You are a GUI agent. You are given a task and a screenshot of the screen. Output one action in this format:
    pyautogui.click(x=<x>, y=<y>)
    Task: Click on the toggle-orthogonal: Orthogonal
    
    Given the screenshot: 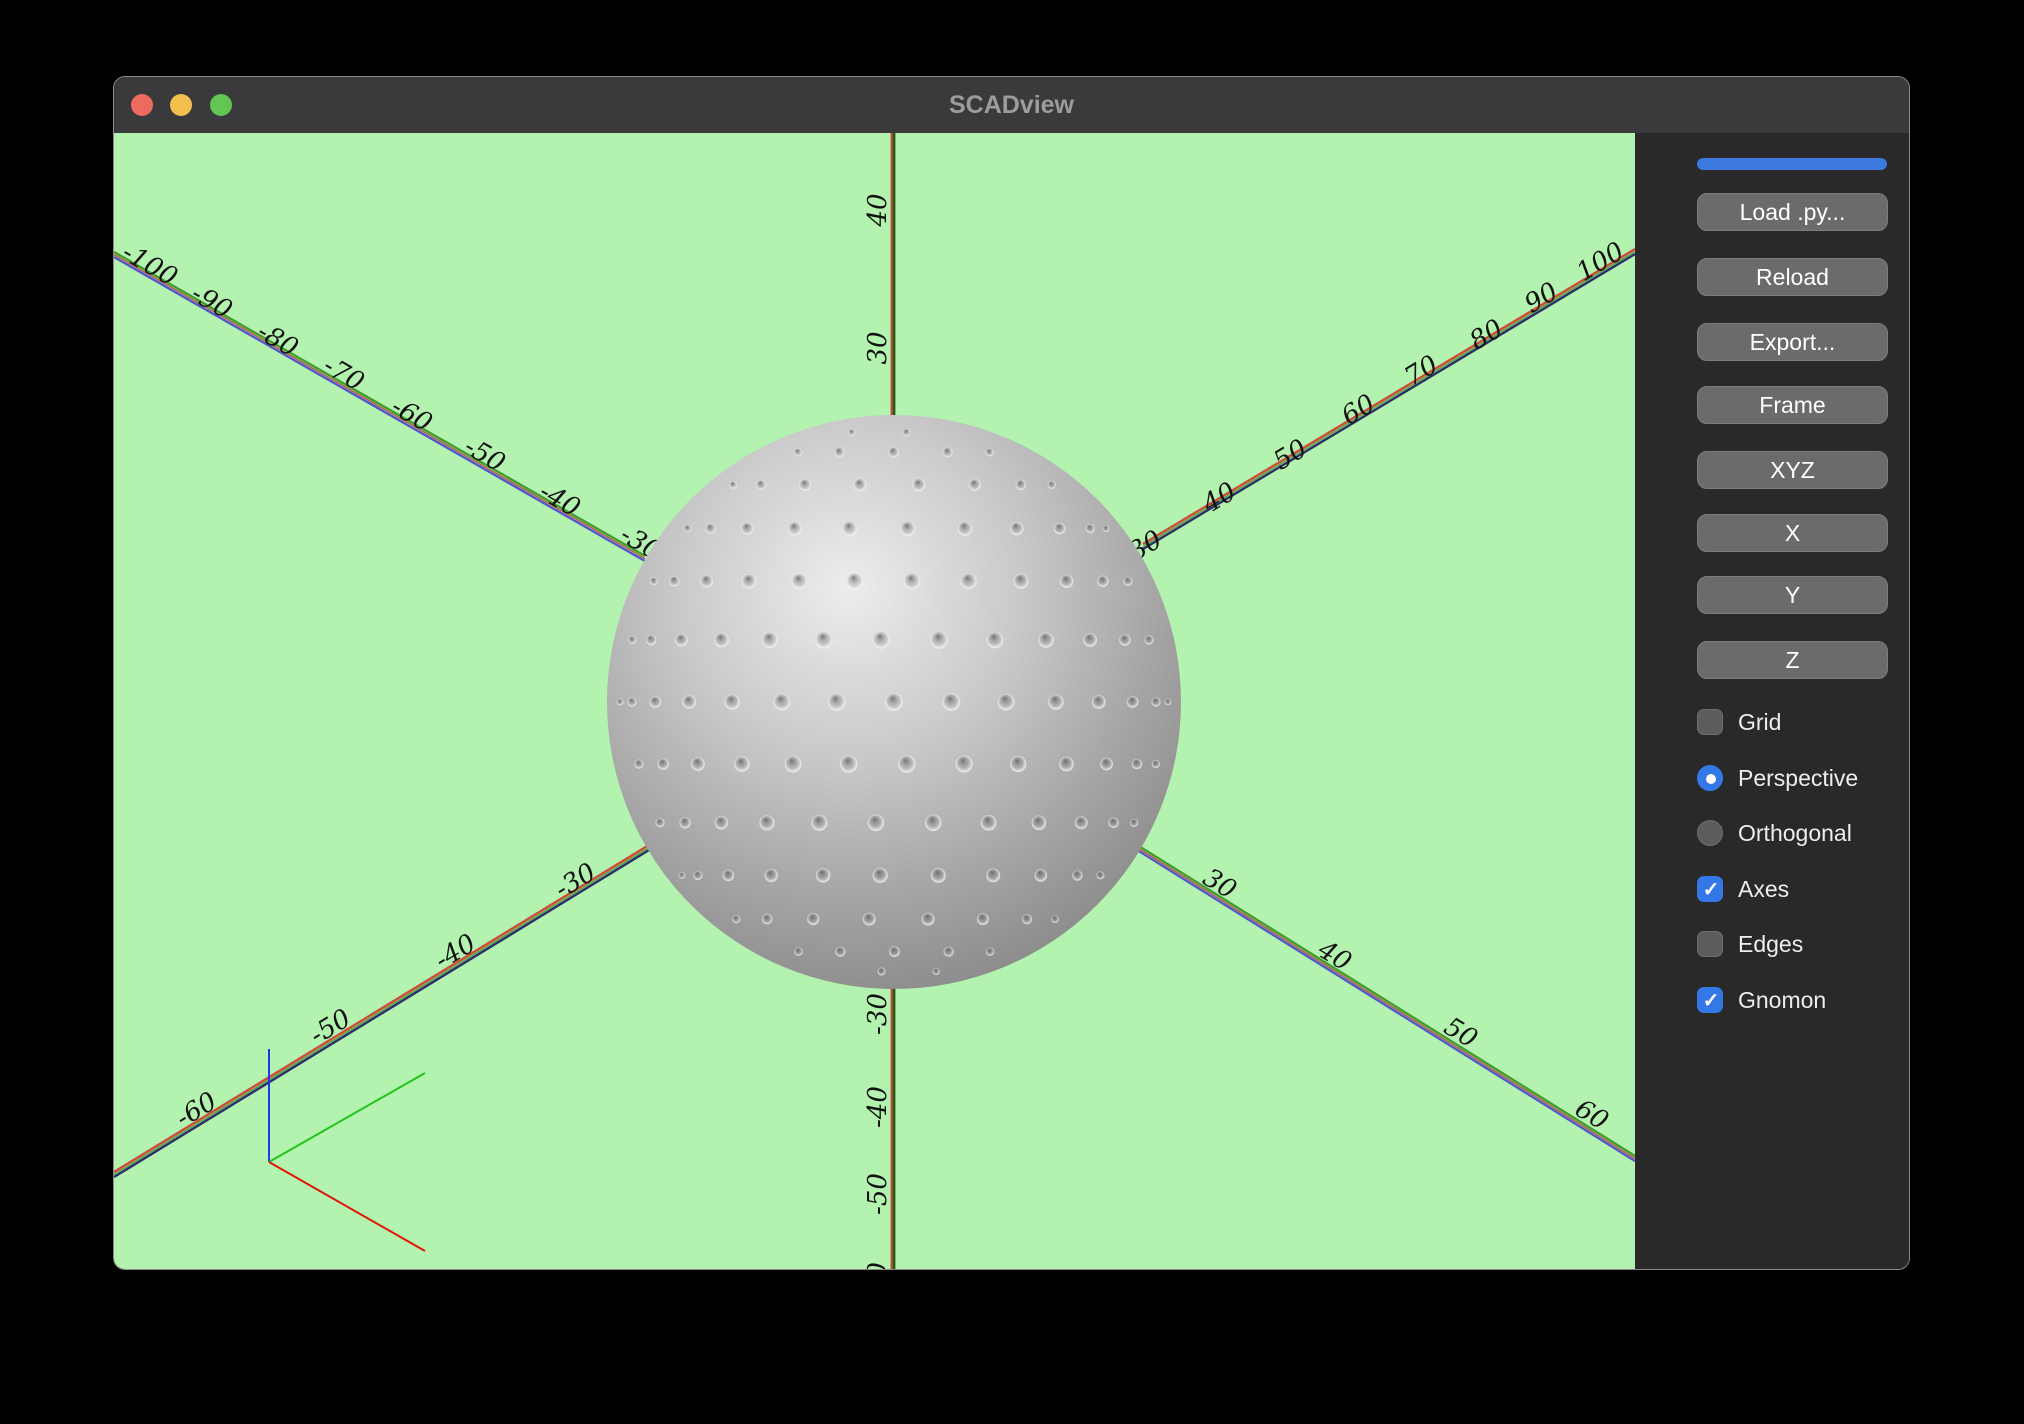 What is the action you would take?
    pyautogui.click(x=1802, y=833)
    